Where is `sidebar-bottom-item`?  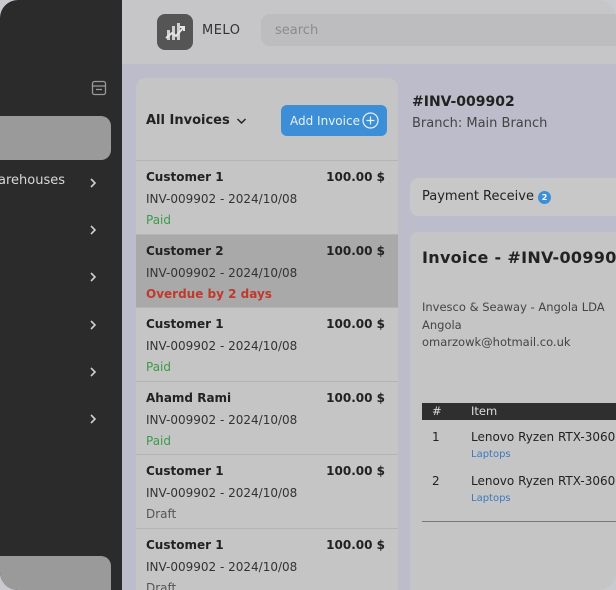 sidebar-bottom-item is located at coordinates (55, 573).